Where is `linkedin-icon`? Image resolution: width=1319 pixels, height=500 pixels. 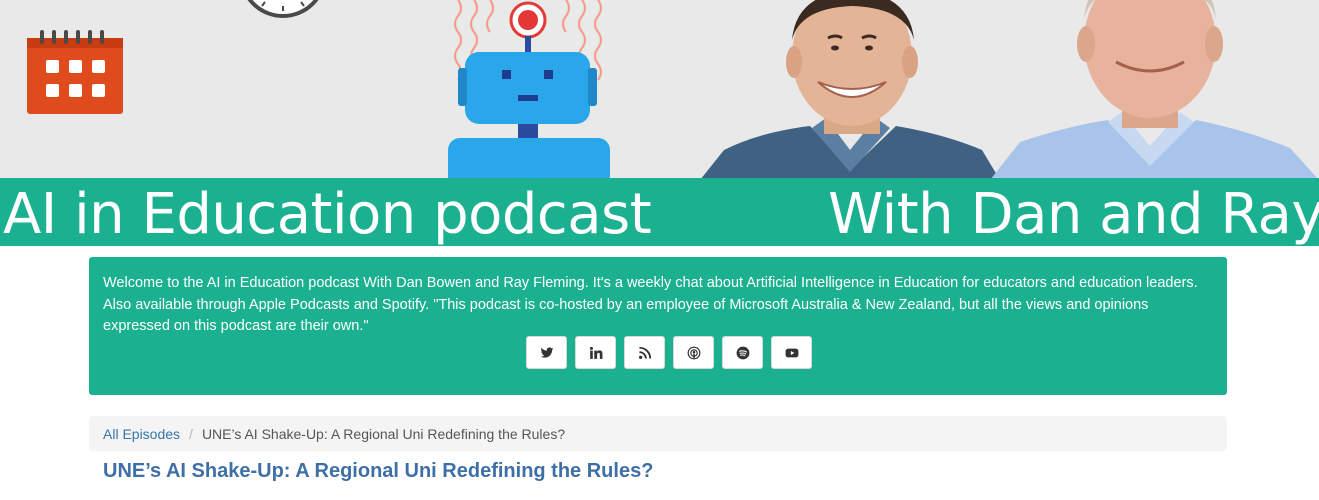
linkedin-icon is located at coordinates (595, 352).